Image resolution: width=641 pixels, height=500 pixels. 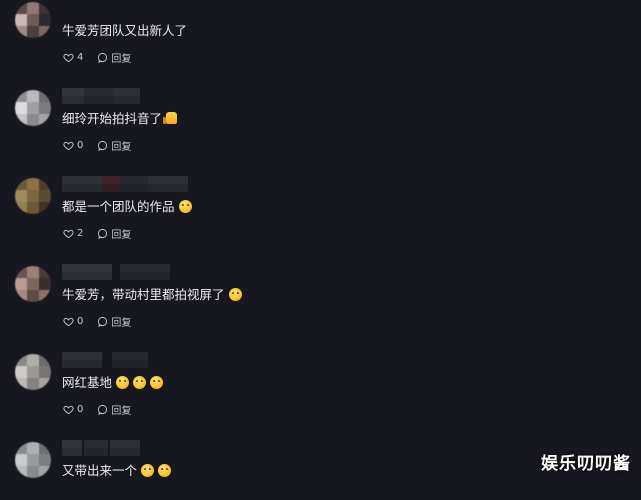 What do you see at coordinates (100, 470) in the screenshot?
I see `comment-text-label: 又带出来一个` at bounding box center [100, 470].